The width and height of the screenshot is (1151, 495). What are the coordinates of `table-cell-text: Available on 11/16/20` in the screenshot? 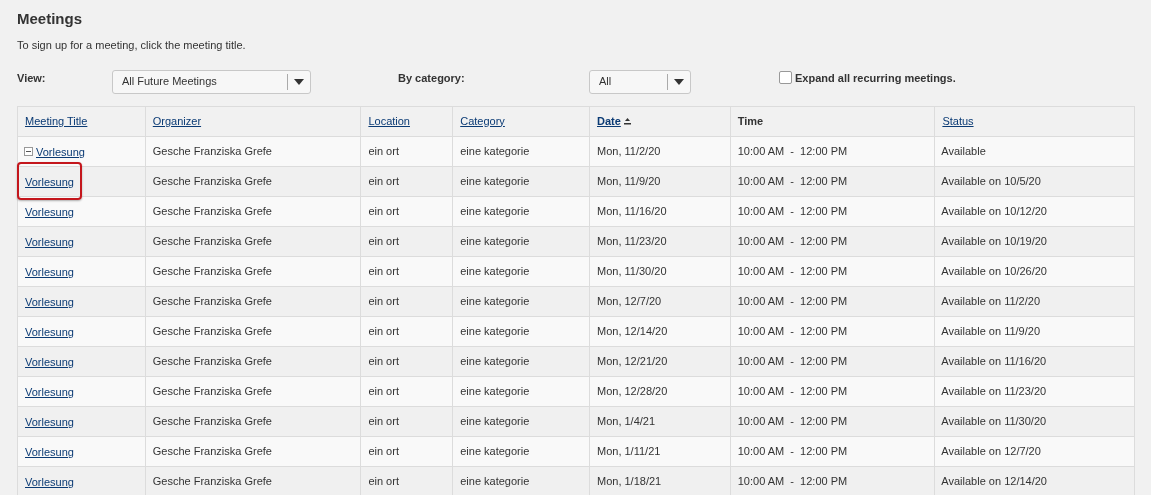 It's located at (994, 361).